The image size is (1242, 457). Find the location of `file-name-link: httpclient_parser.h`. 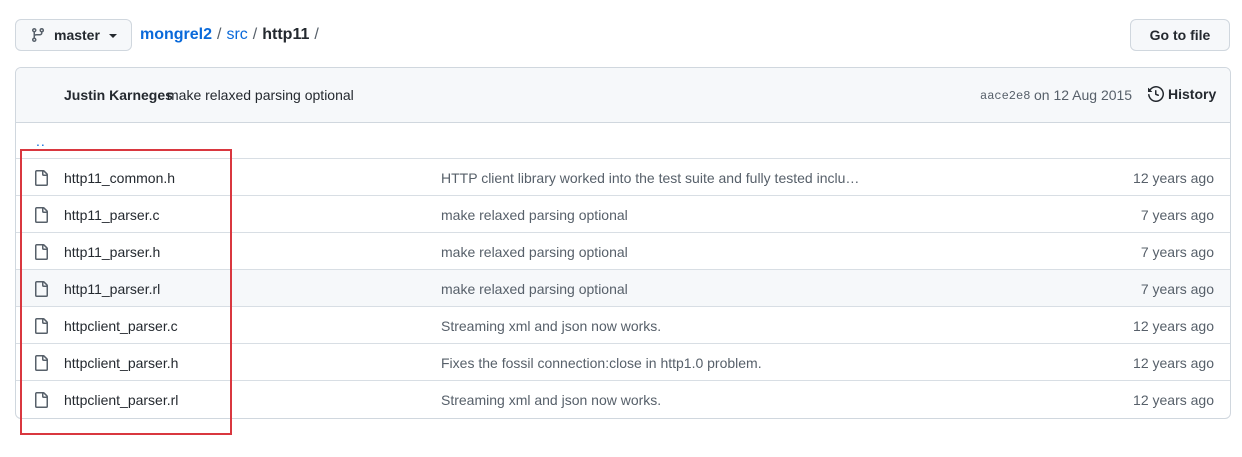

file-name-link: httpclient_parser.h is located at coordinates (121, 363).